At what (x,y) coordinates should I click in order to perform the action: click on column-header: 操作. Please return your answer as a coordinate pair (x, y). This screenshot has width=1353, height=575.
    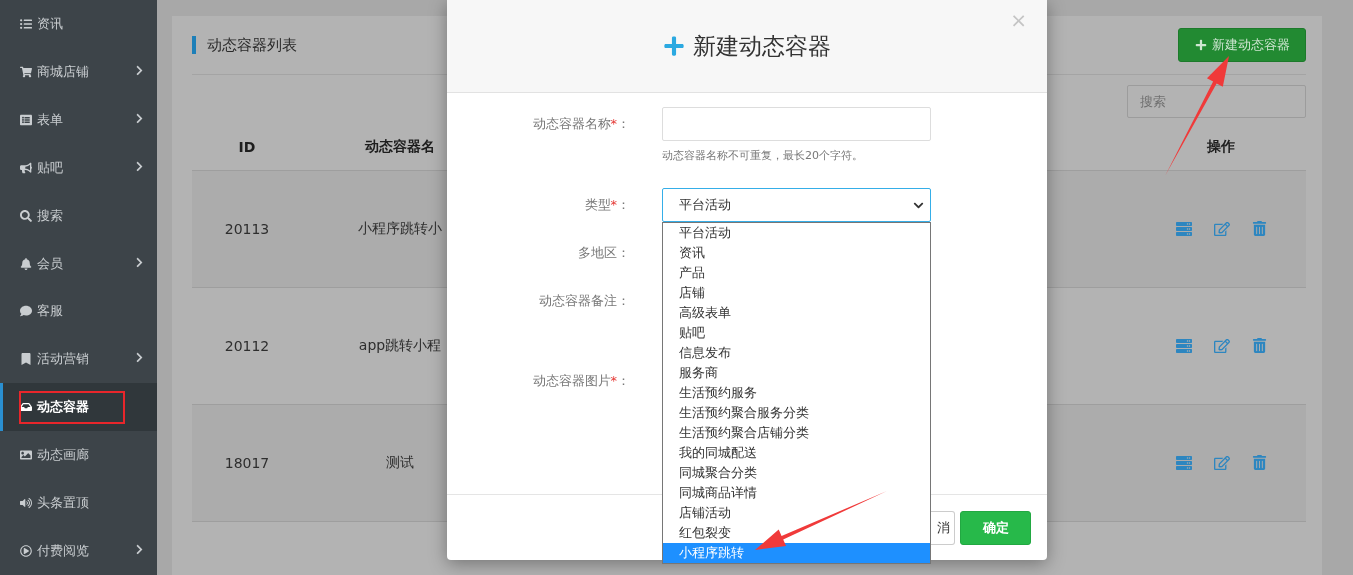
    Looking at the image, I should click on (1221, 147).